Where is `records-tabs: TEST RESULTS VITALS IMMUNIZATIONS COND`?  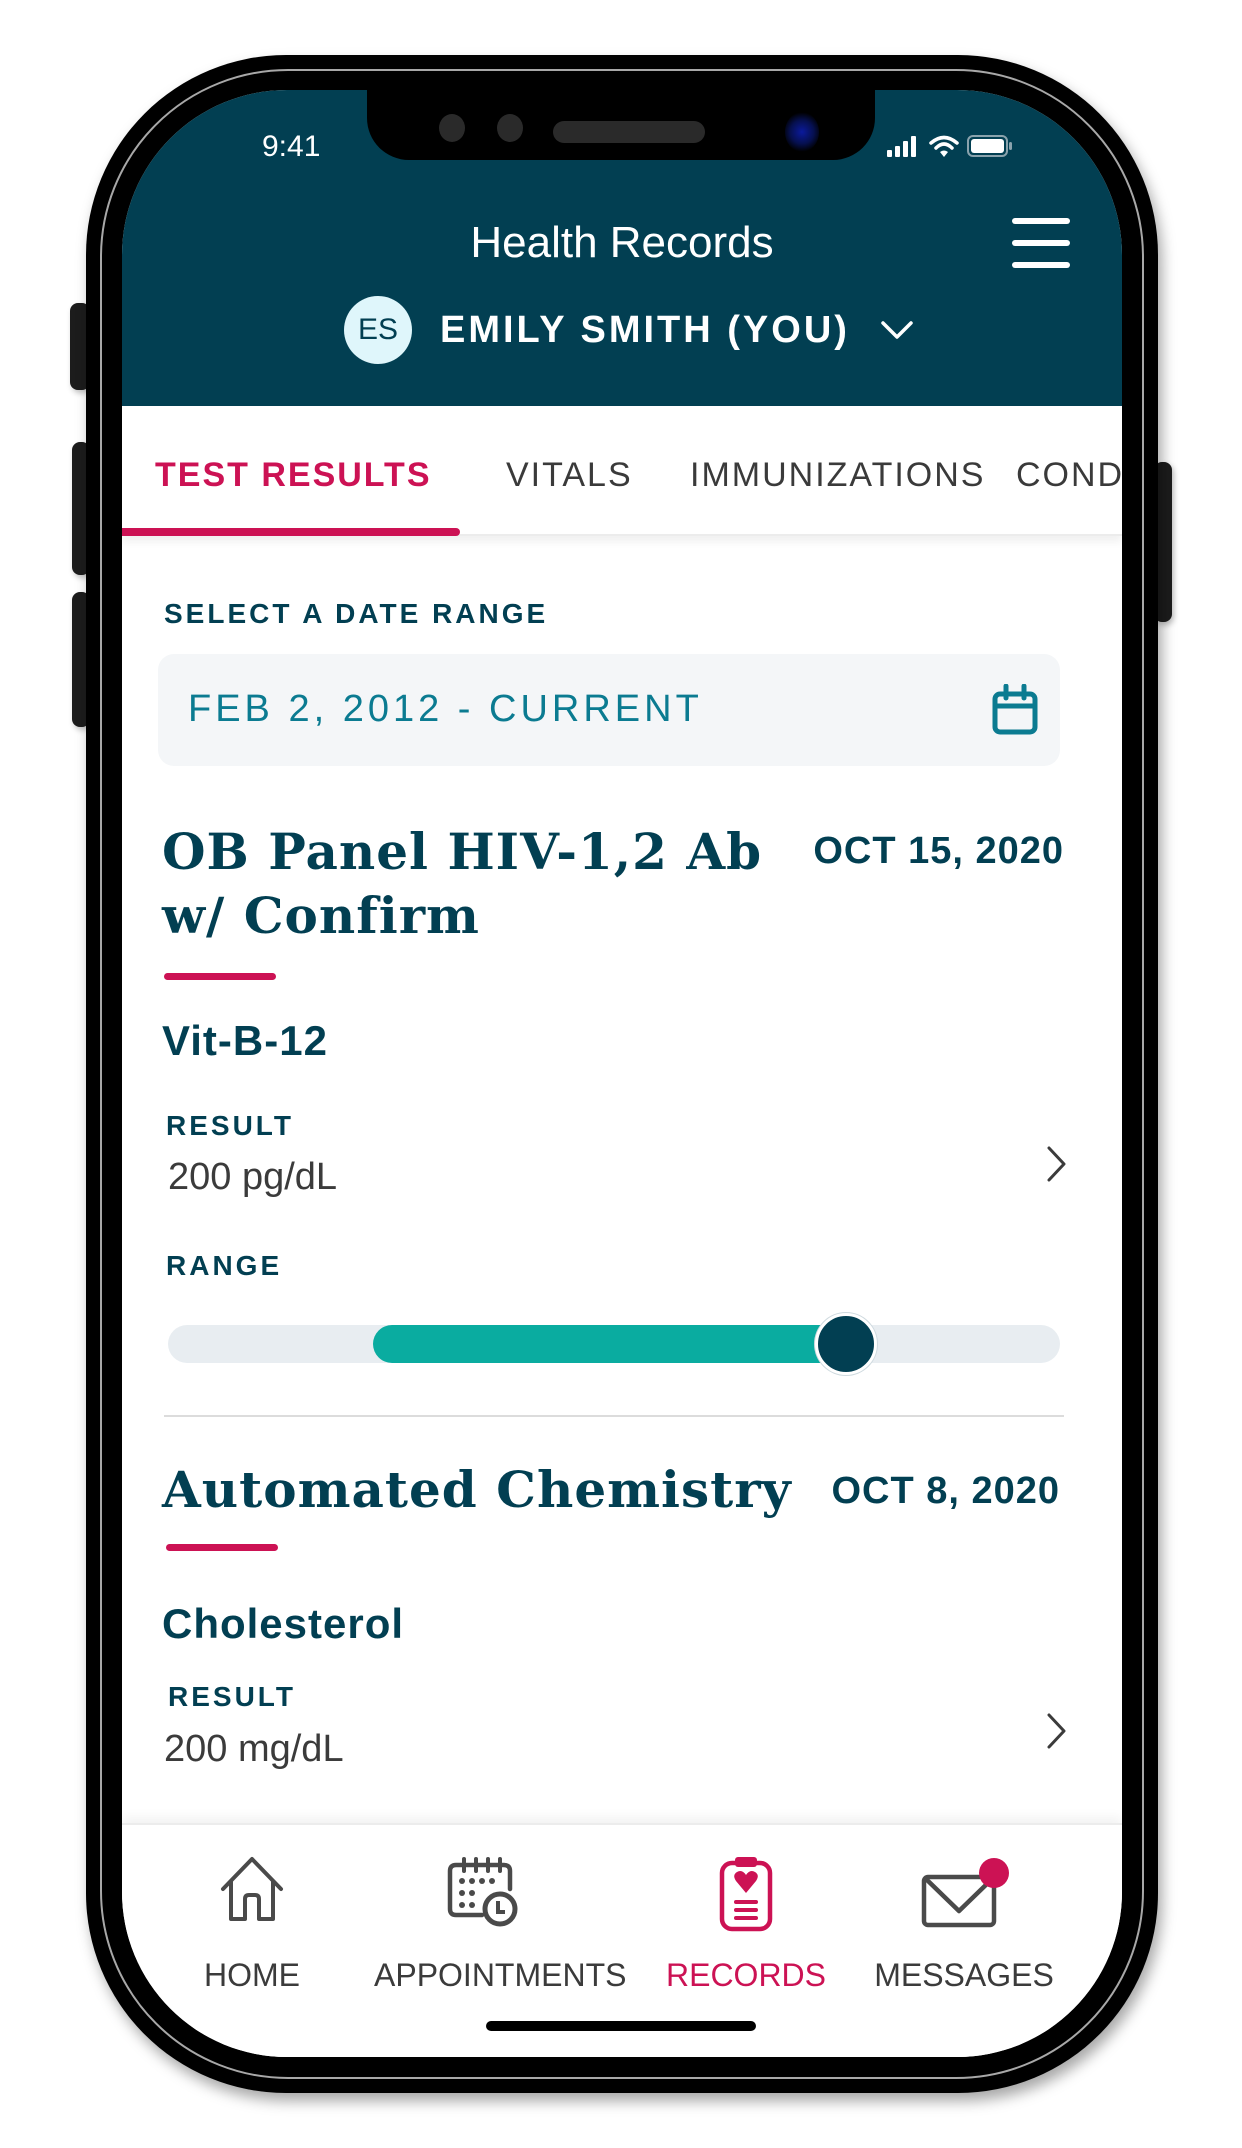 records-tabs: TEST RESULTS VITALS IMMUNIZATIONS COND is located at coordinates (622, 471).